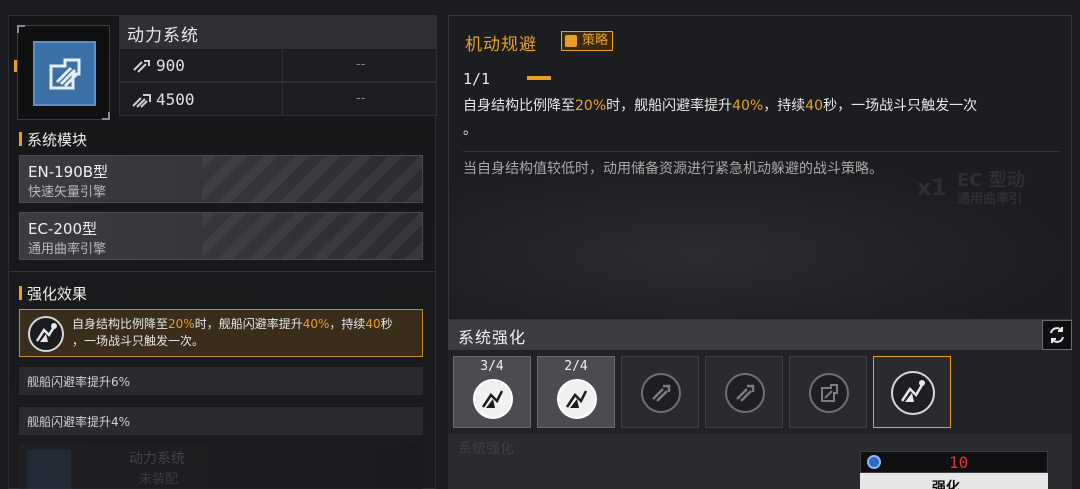  I want to click on enhance-slot-2: 2/4, so click(576, 392).